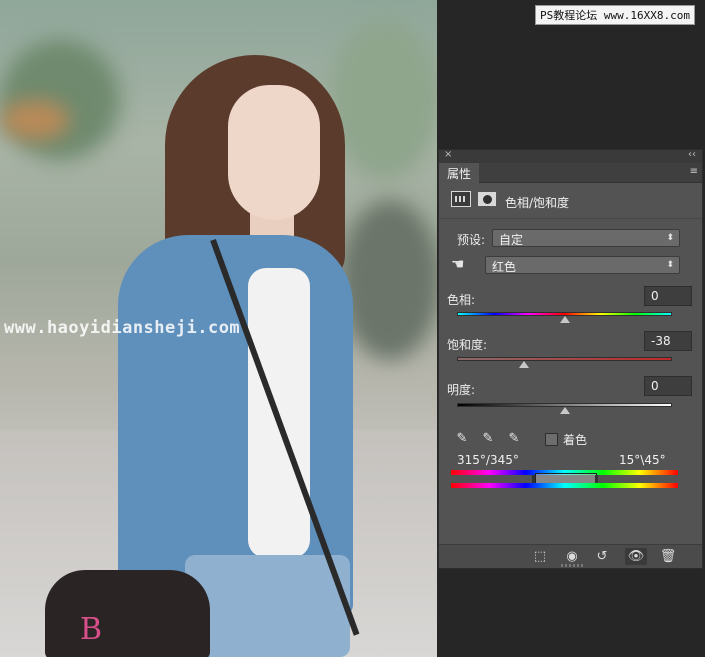  I want to click on hue-input: 0, so click(668, 296).